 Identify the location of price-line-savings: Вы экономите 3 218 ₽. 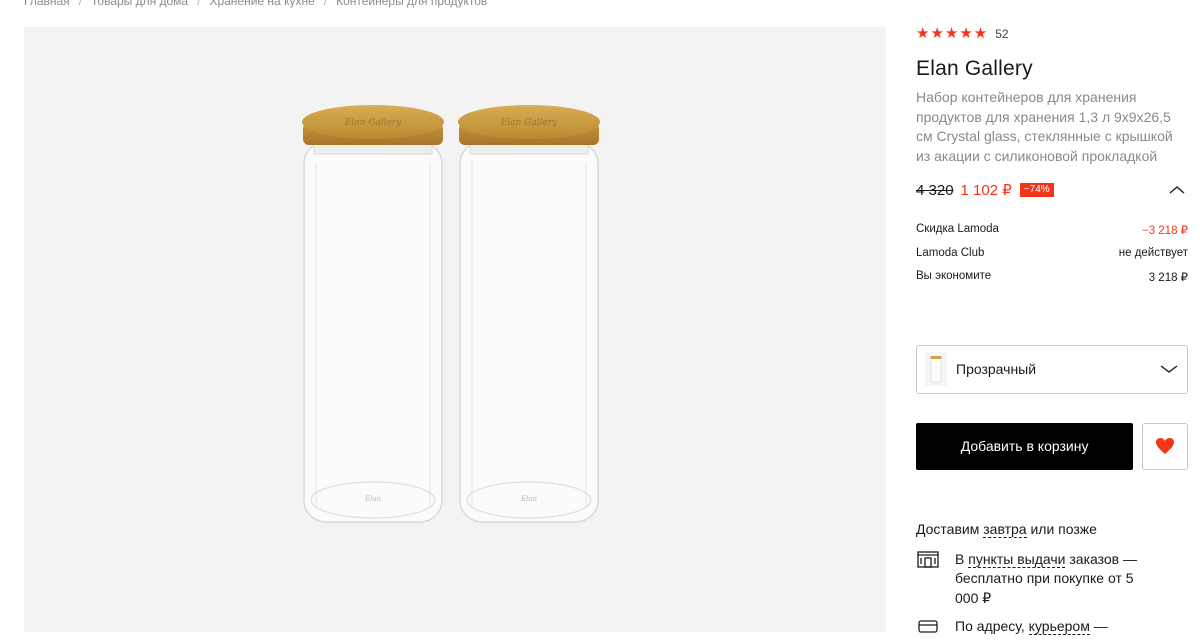
(1052, 282).